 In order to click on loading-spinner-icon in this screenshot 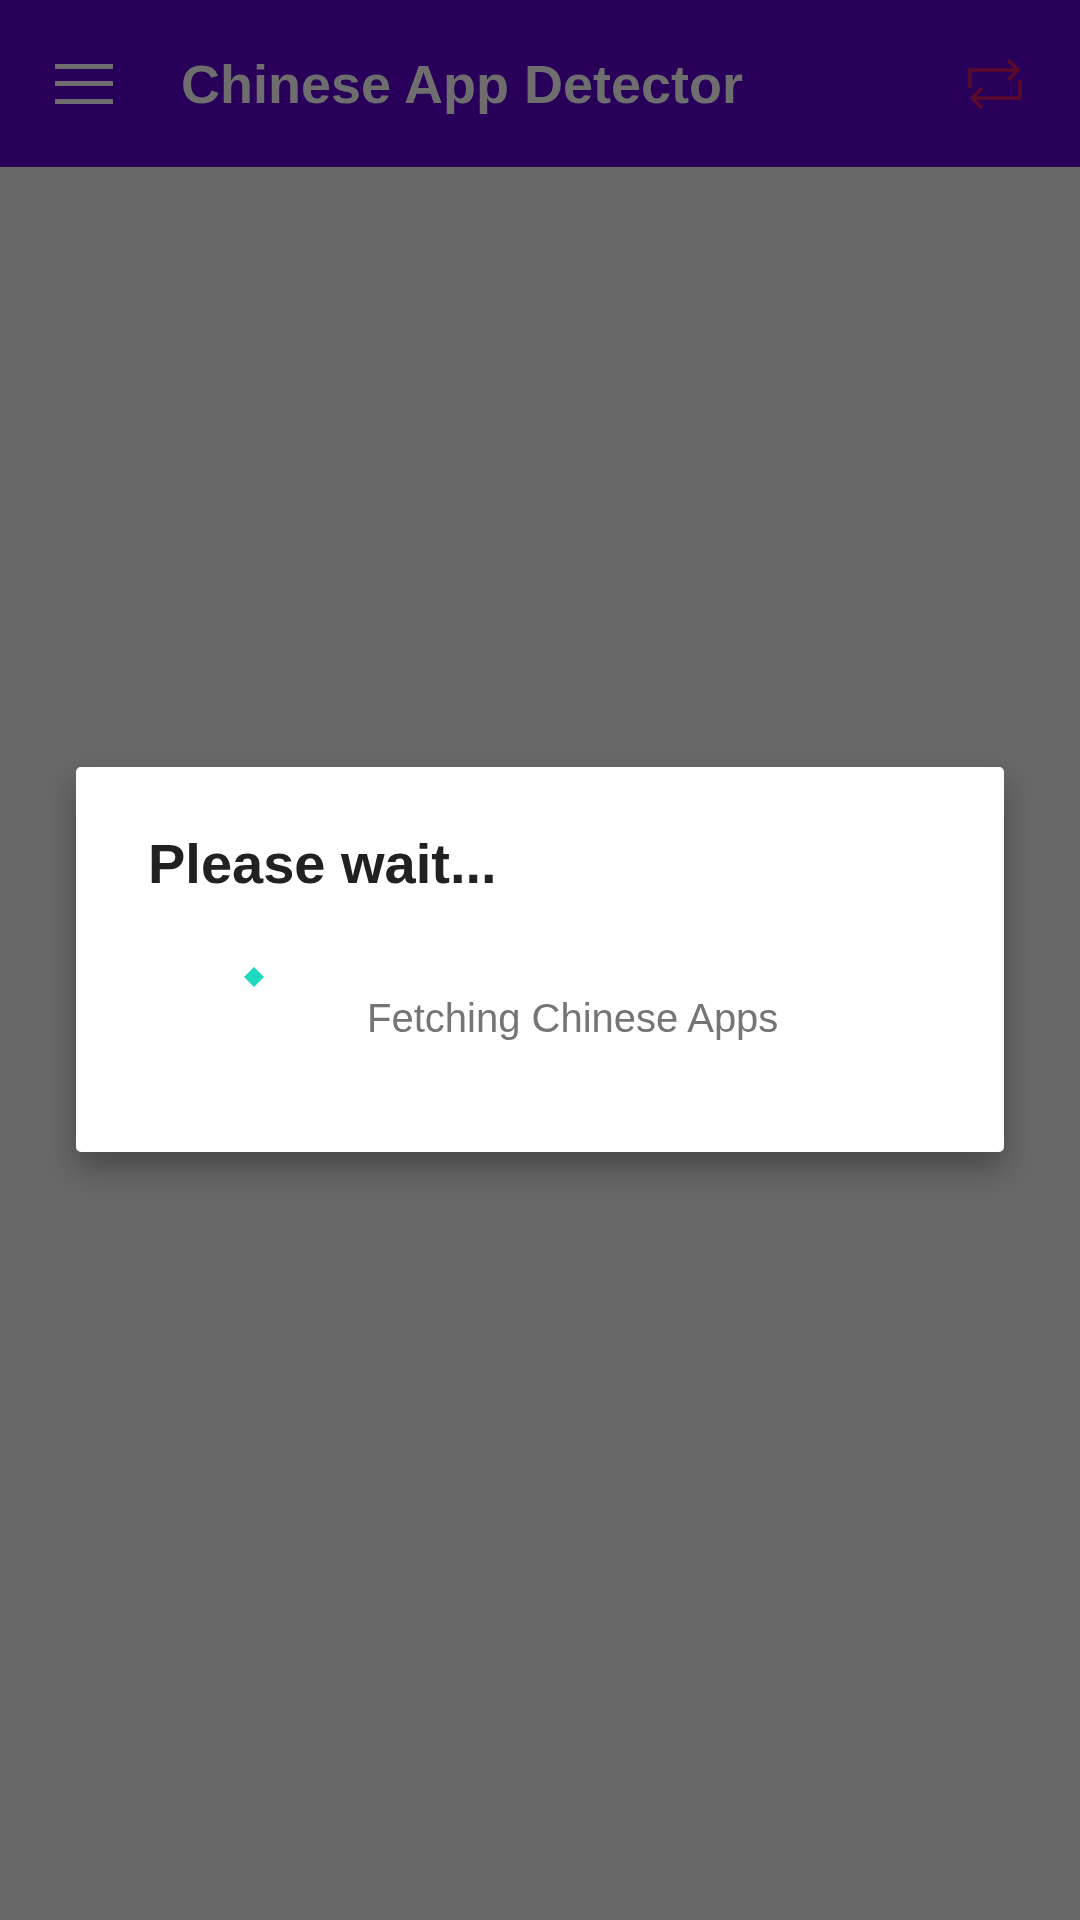, I will do `click(254, 977)`.